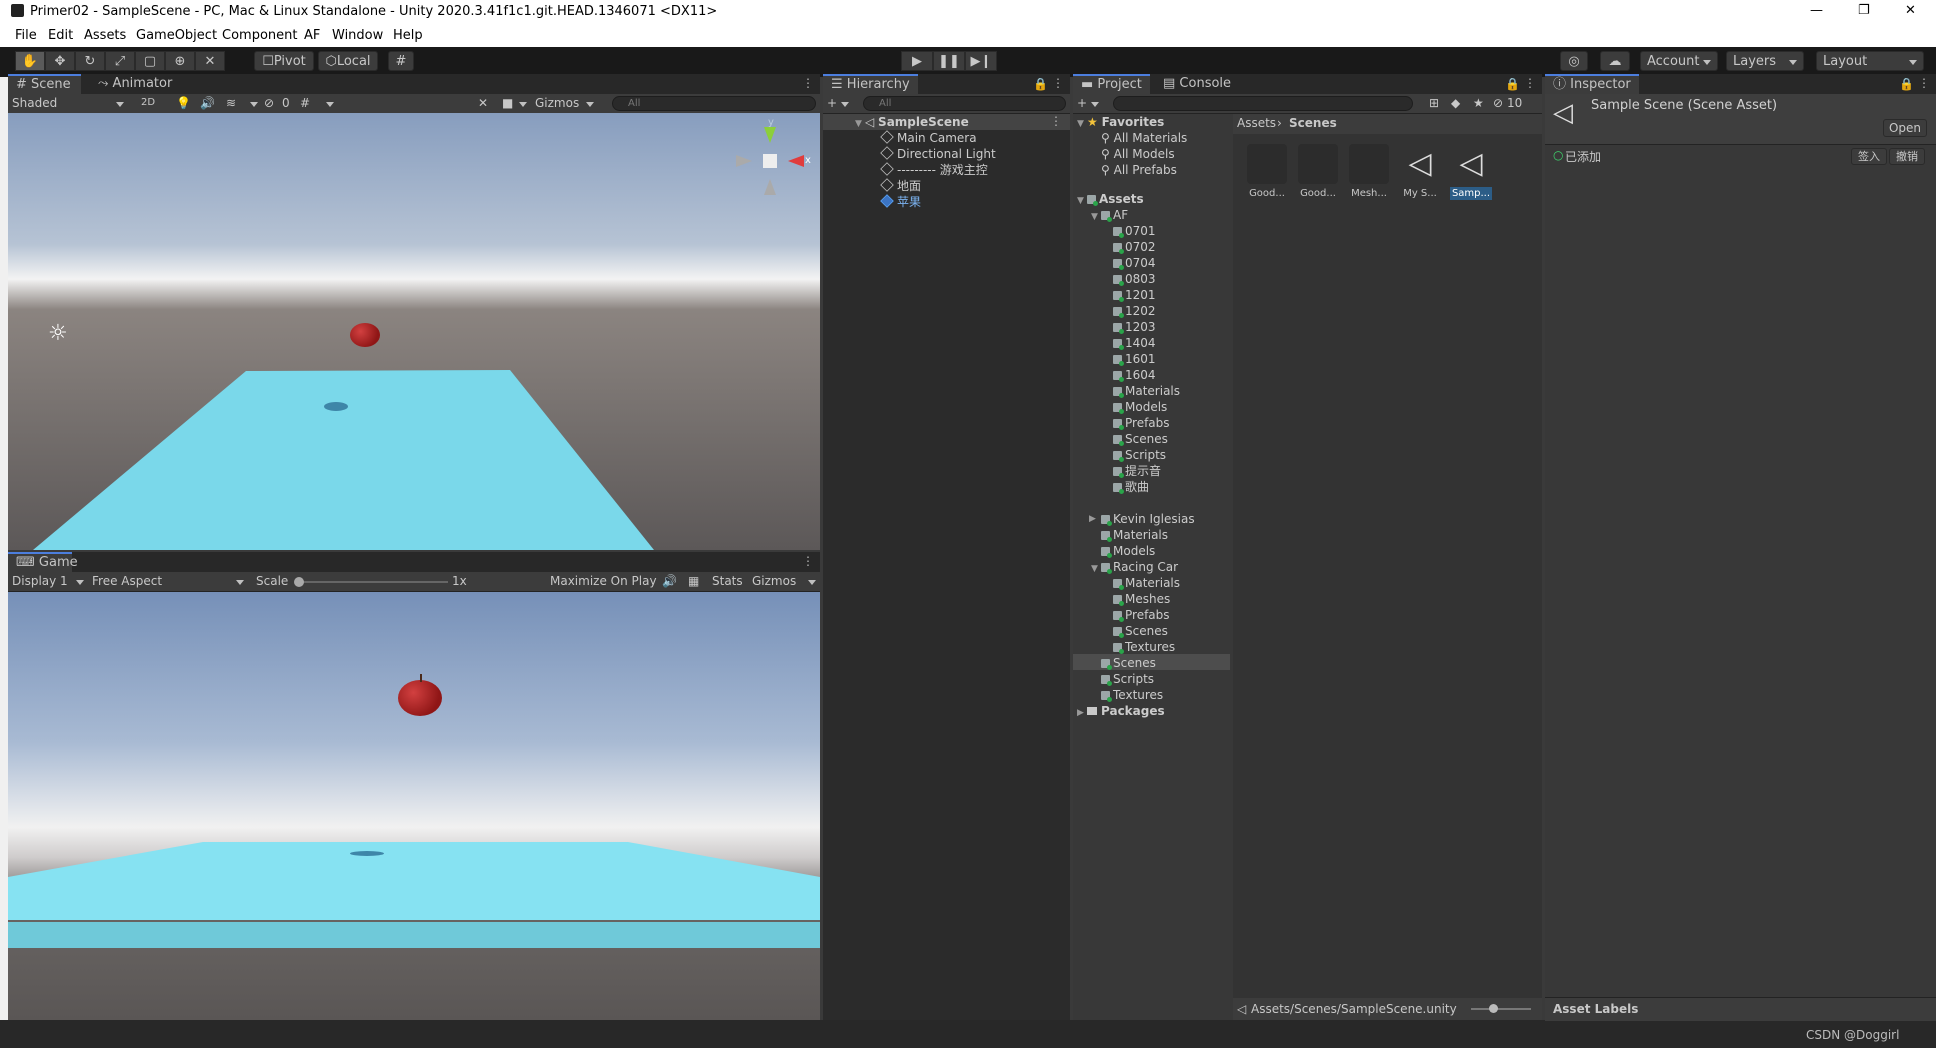 This screenshot has width=1936, height=1048. I want to click on hierarchy-item-game-controller: --------- 游戏主控, so click(934, 170).